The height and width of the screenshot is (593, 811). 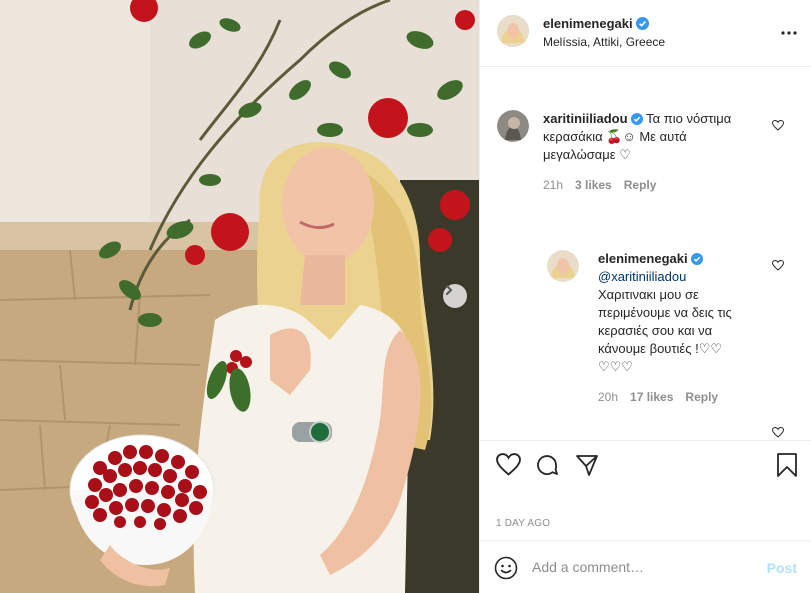 I want to click on share-icon, so click(x=587, y=465).